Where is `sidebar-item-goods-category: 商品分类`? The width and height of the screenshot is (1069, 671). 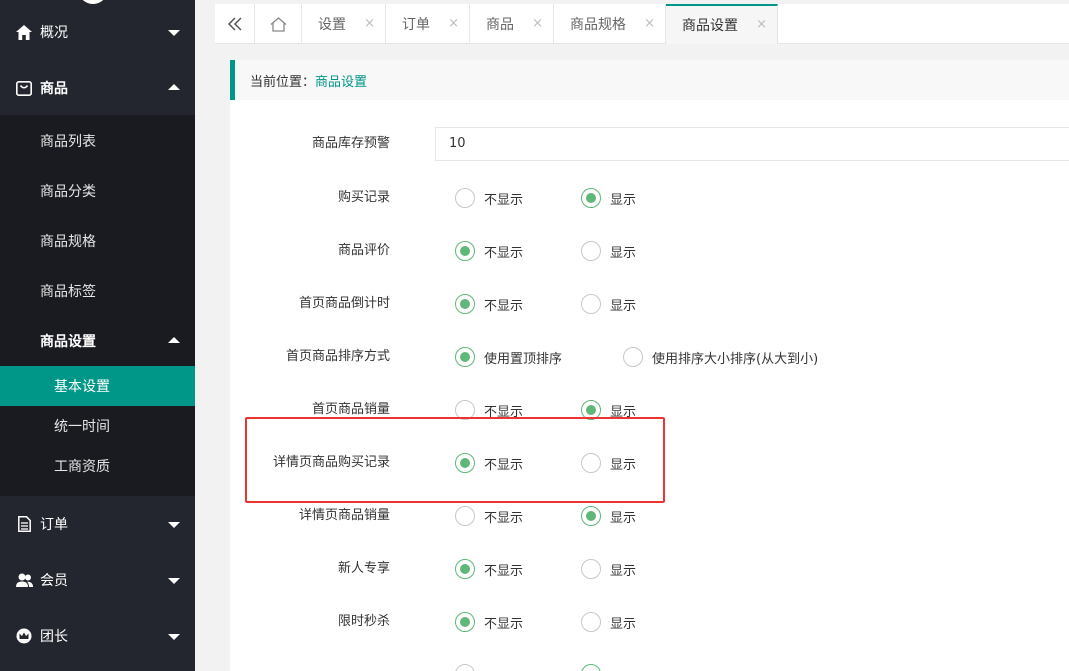
sidebar-item-goods-category: 商品分类 is located at coordinates (97, 191).